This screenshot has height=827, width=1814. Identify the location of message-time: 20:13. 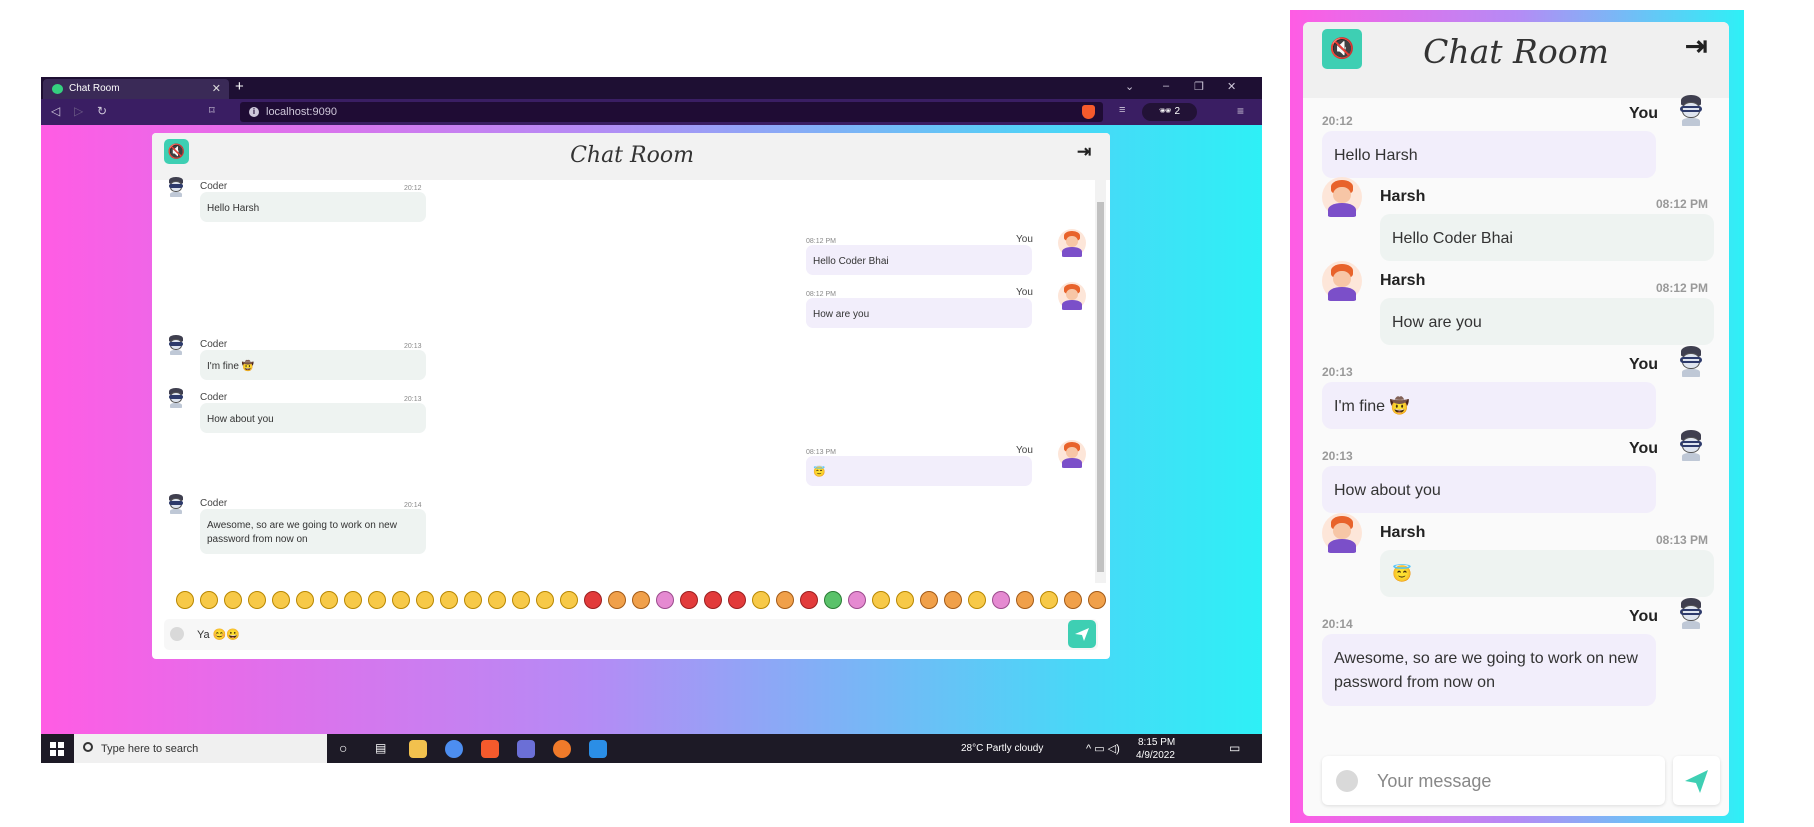
(413, 399).